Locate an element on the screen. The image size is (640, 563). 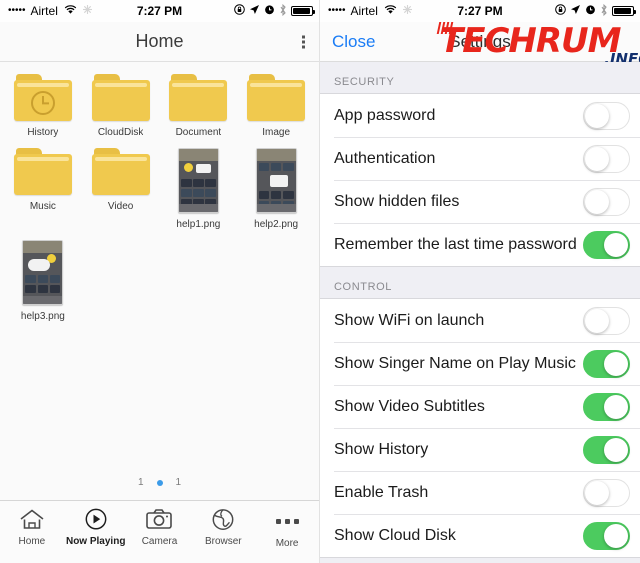
signal-dots-icon: ••••• is located at coordinates (17, 10).